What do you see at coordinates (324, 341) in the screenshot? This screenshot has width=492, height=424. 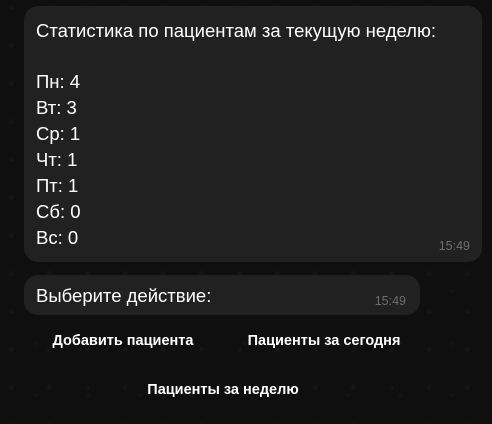 I see `patients-today-button: Пациенты за сегодня` at bounding box center [324, 341].